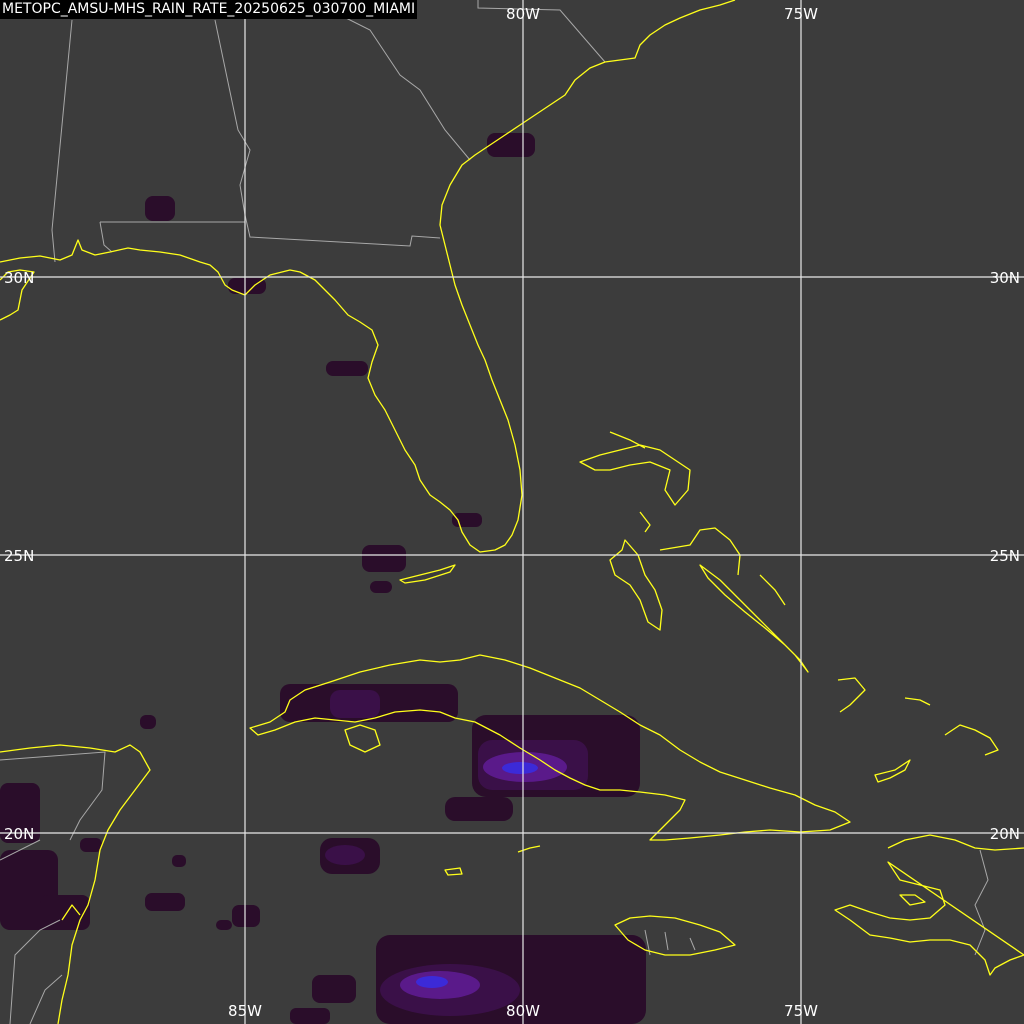  I want to click on label-bottom-75w: 75W, so click(801, 1011).